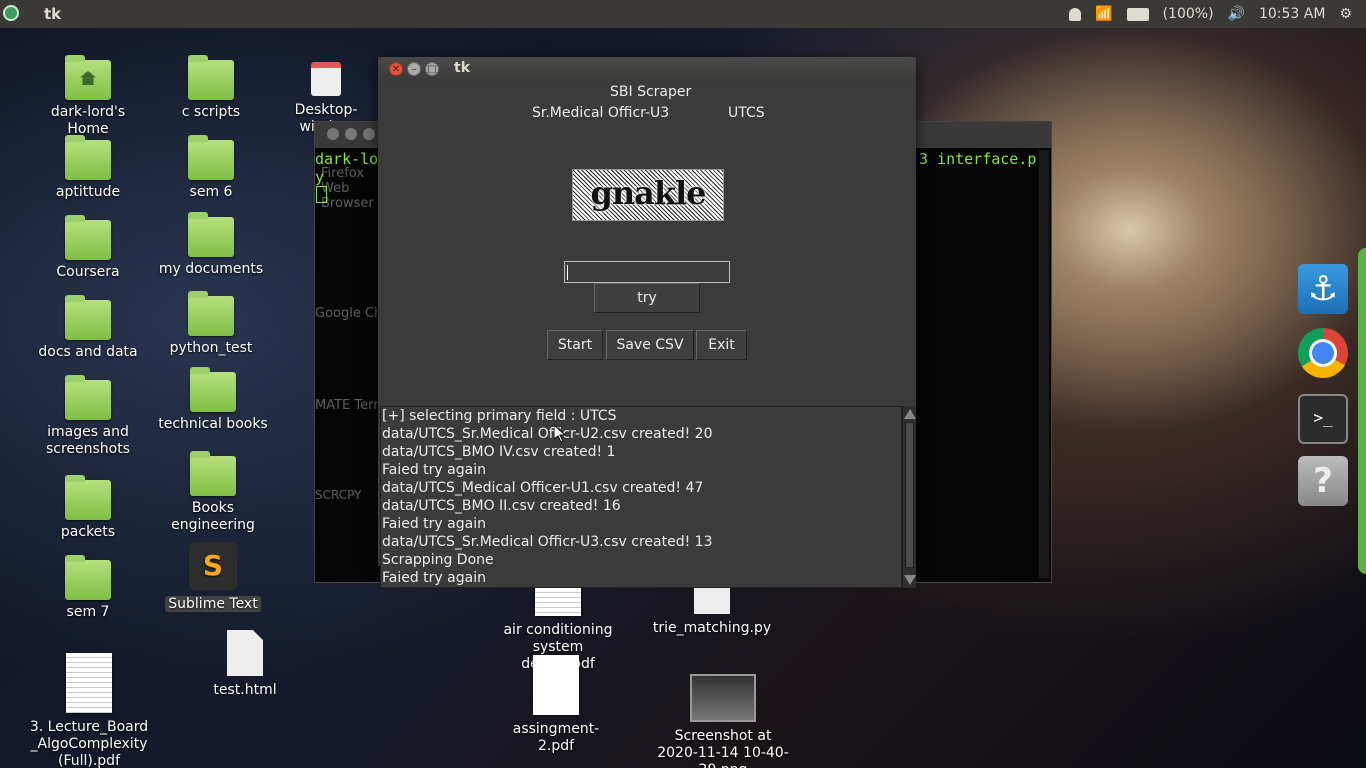  I want to click on log-scrollbar, so click(909, 497).